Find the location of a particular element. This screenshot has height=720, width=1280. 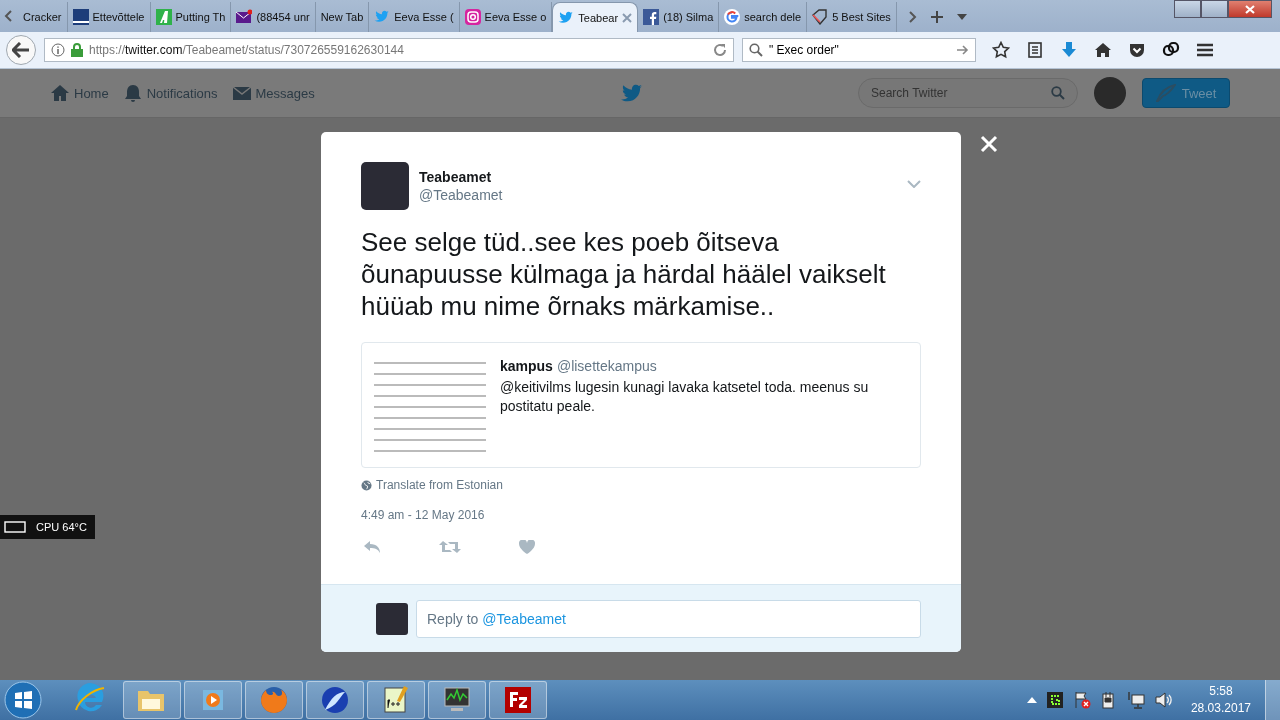

user-handle: @Teabeamet is located at coordinates (658, 195).